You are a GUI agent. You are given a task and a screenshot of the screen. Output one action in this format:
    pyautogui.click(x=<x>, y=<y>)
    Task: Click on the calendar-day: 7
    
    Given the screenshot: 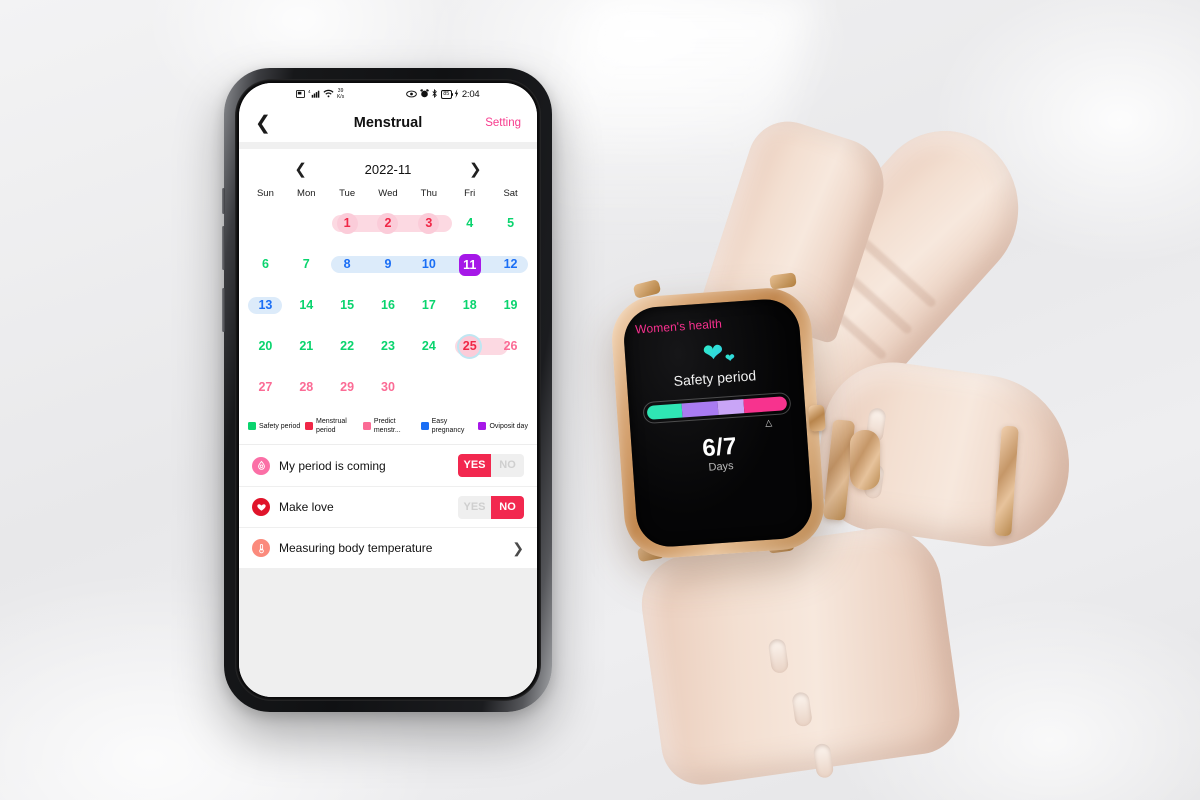 What is the action you would take?
    pyautogui.click(x=306, y=264)
    